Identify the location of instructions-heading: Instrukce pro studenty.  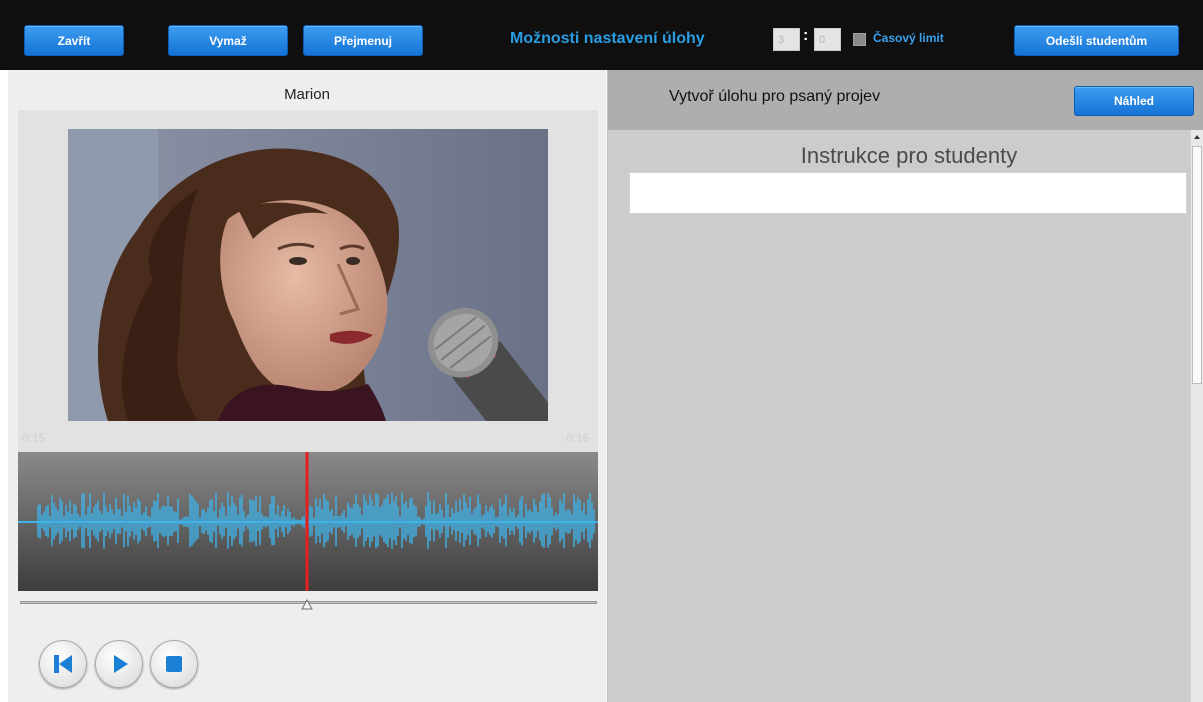
(909, 155).